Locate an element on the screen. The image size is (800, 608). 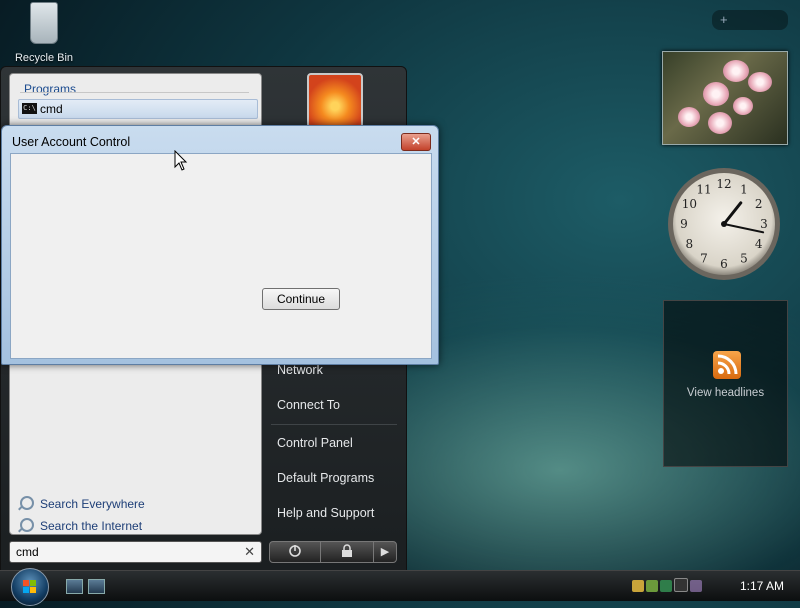
view-headlines-label: View headlines is located at coordinates (725, 393).